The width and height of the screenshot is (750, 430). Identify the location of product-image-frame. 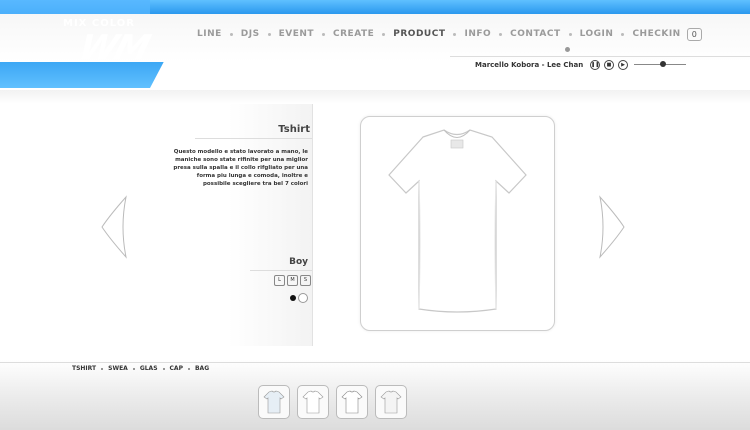
(457, 223).